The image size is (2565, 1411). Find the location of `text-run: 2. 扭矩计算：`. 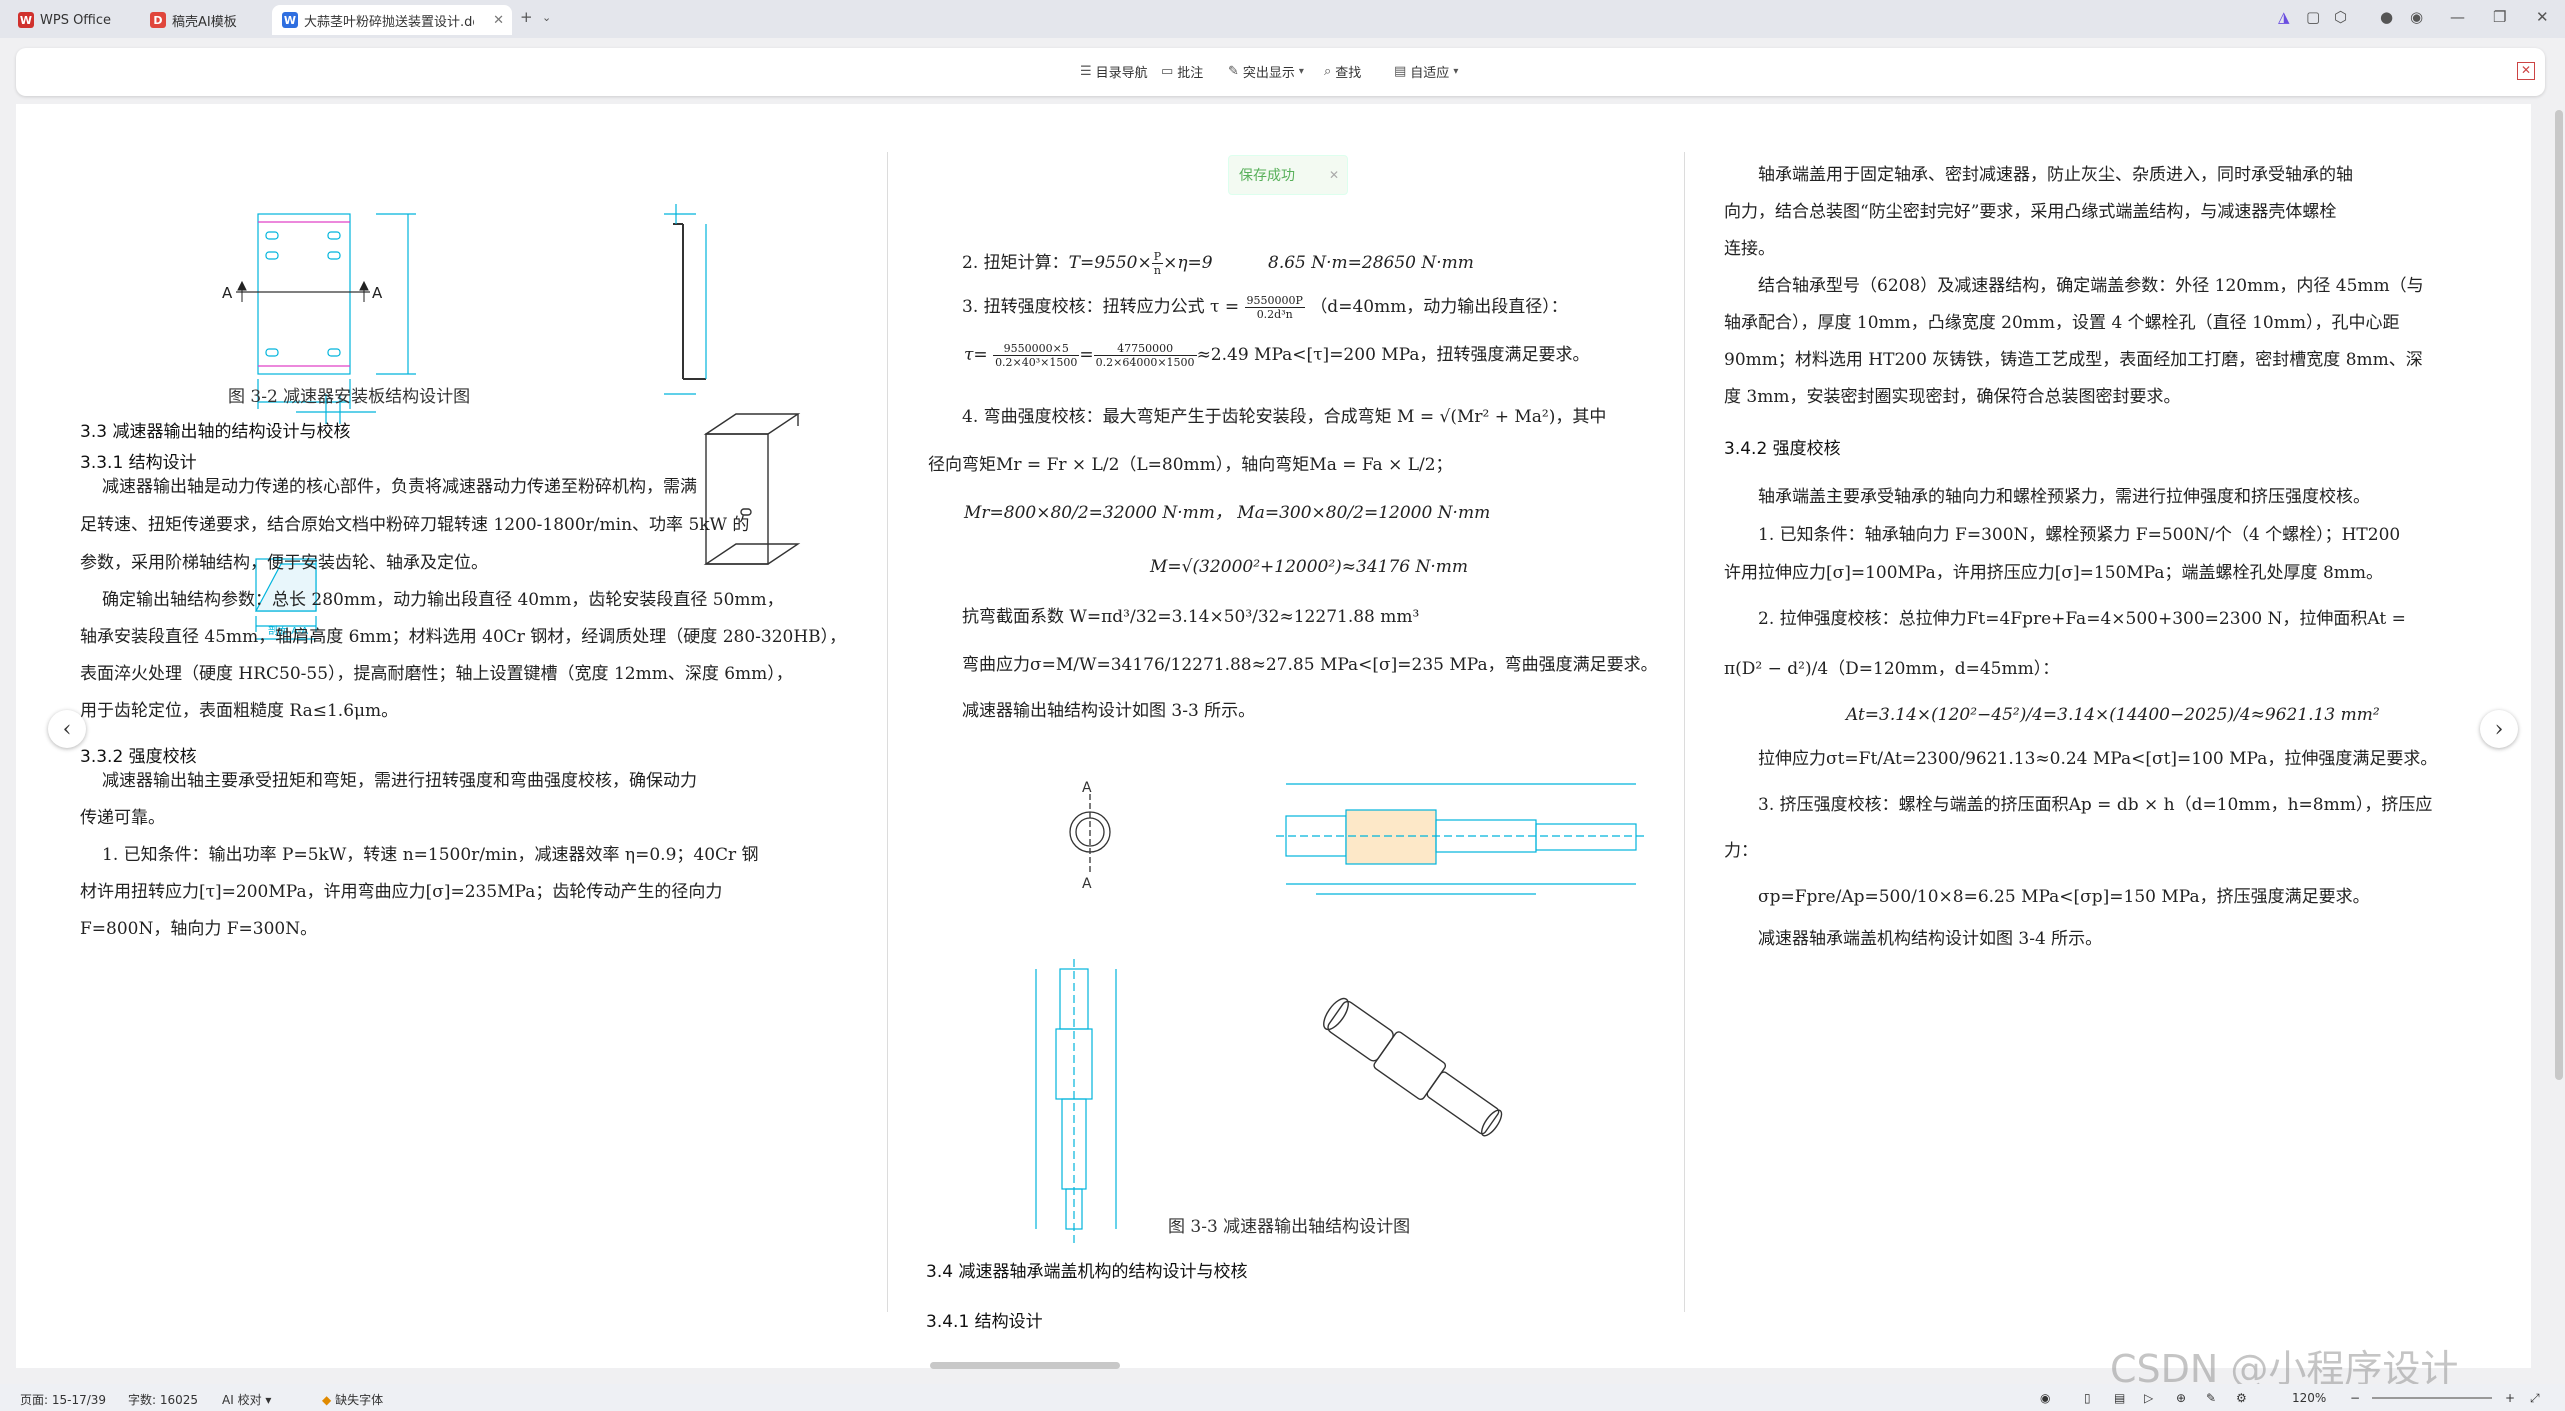

text-run: 2. 扭矩计算： is located at coordinates (1015, 263).